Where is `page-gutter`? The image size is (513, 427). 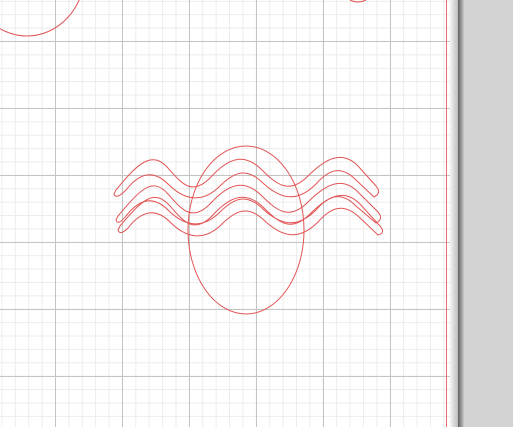 page-gutter is located at coordinates (454, 213).